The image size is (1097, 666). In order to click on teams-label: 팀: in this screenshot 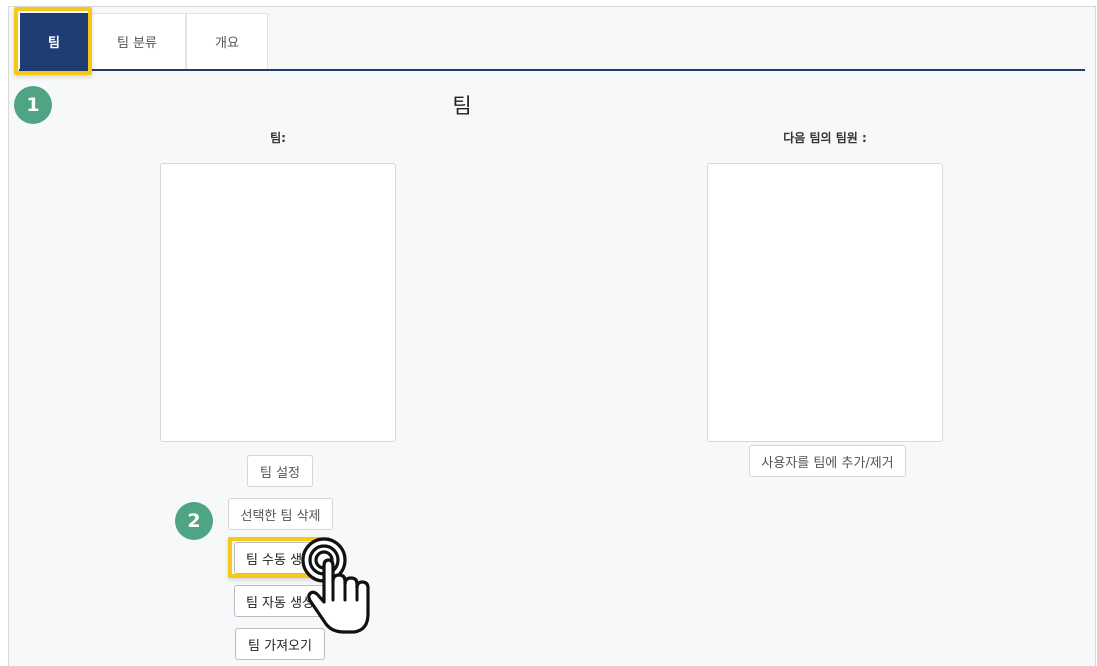, I will do `click(278, 138)`.